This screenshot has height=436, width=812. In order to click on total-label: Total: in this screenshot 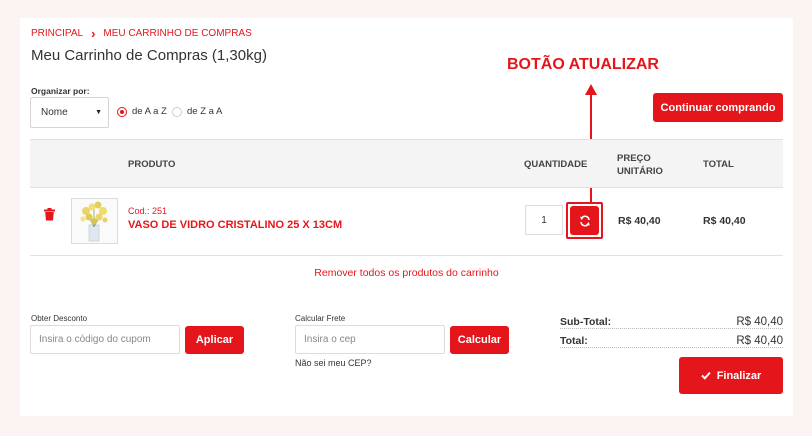, I will do `click(574, 341)`.